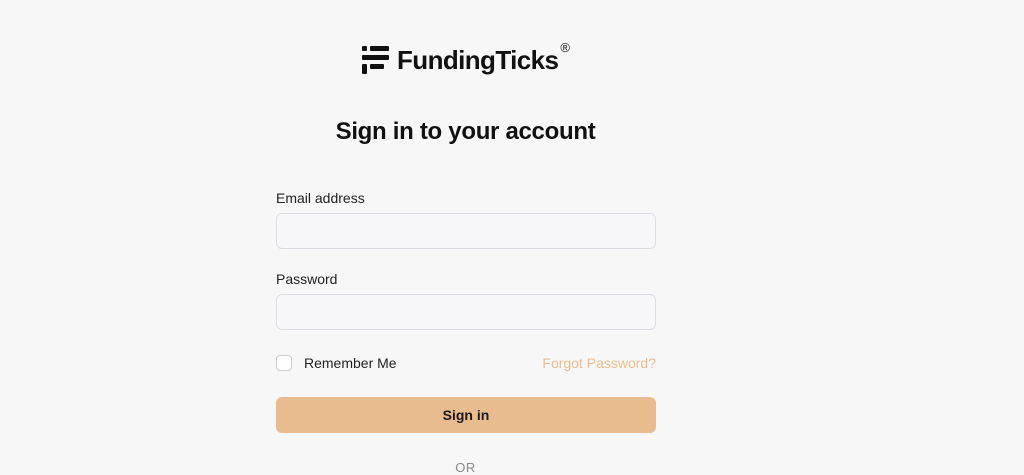  Describe the element at coordinates (478, 60) in the screenshot. I see `brand-name: FundingTicks` at that location.